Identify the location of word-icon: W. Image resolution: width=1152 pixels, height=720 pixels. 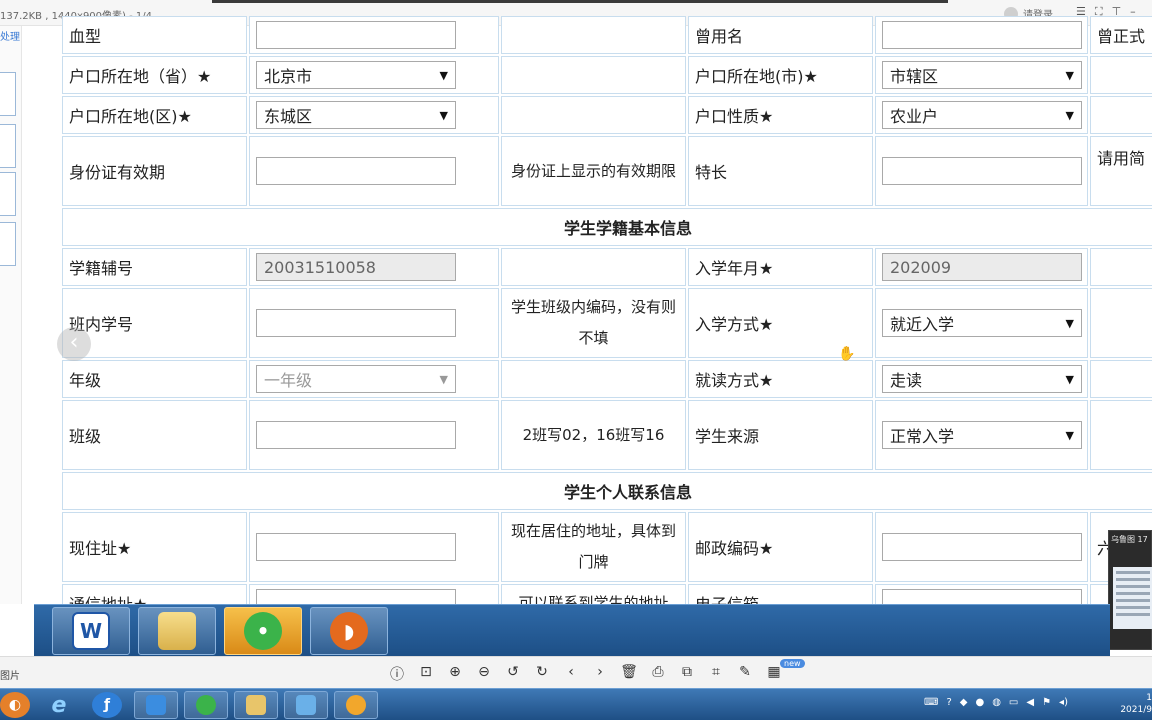
(91, 631).